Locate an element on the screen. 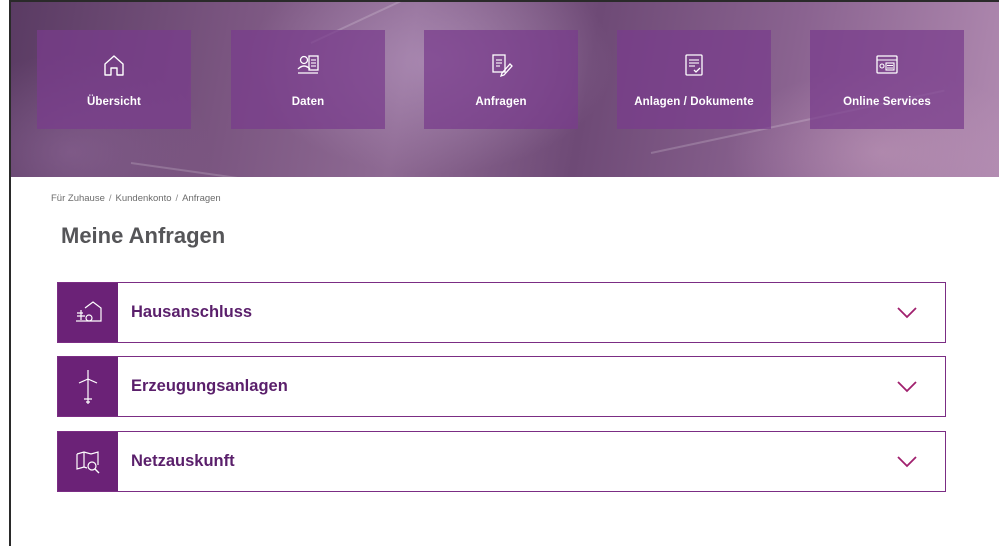 This screenshot has height=546, width=999. nav-tile-anfragen: Anfragen is located at coordinates (501, 79).